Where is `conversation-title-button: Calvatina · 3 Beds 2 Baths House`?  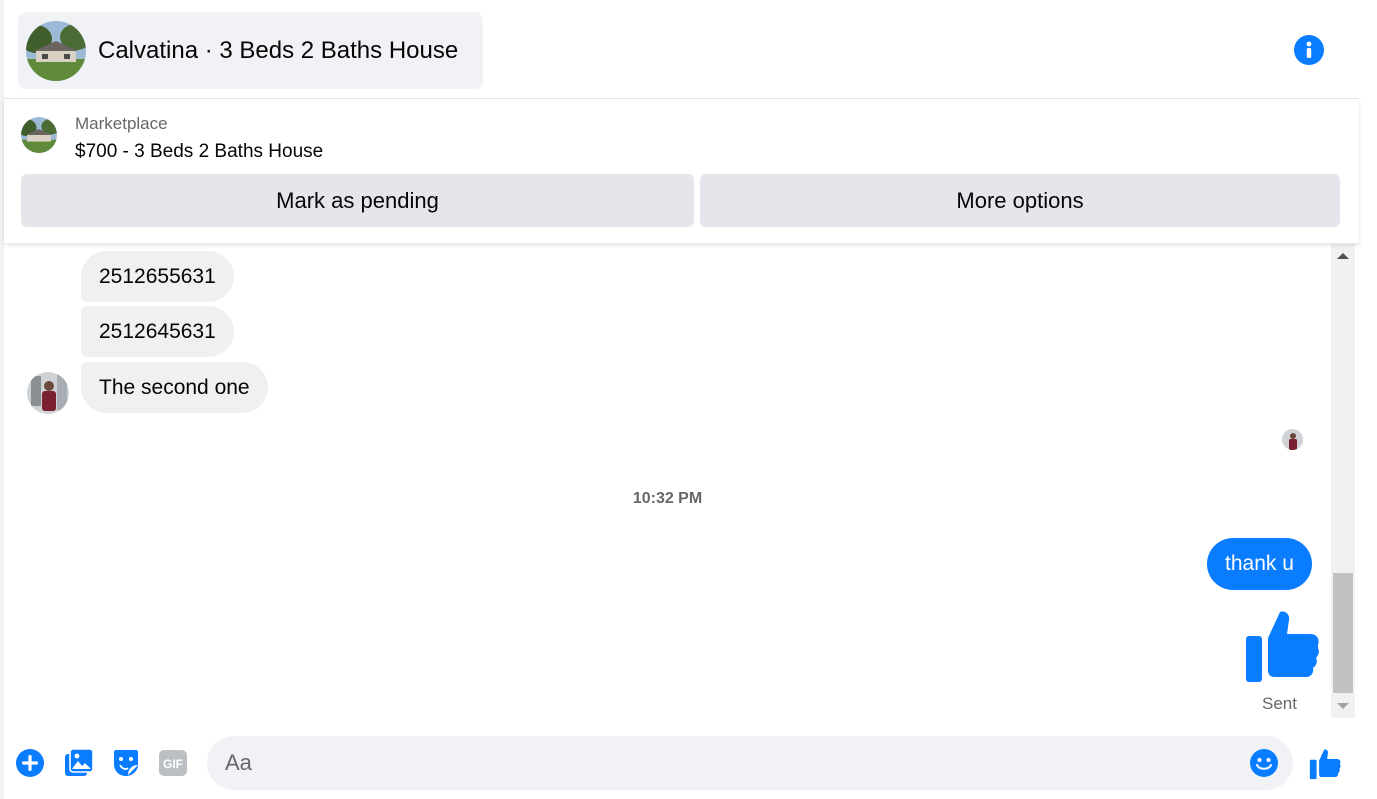 conversation-title-button: Calvatina · 3 Beds 2 Baths House is located at coordinates (250, 50).